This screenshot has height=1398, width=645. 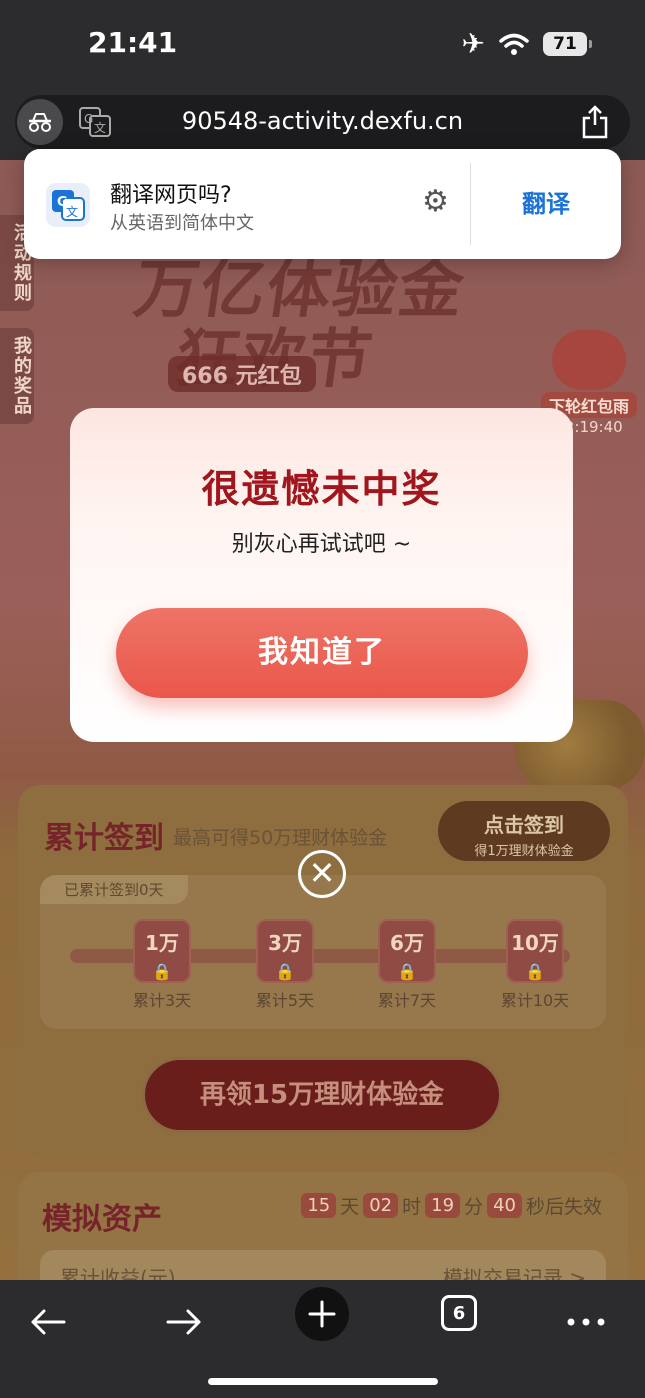 What do you see at coordinates (114, 889) in the screenshot?
I see `signin-count-tag: 已累计签到0天` at bounding box center [114, 889].